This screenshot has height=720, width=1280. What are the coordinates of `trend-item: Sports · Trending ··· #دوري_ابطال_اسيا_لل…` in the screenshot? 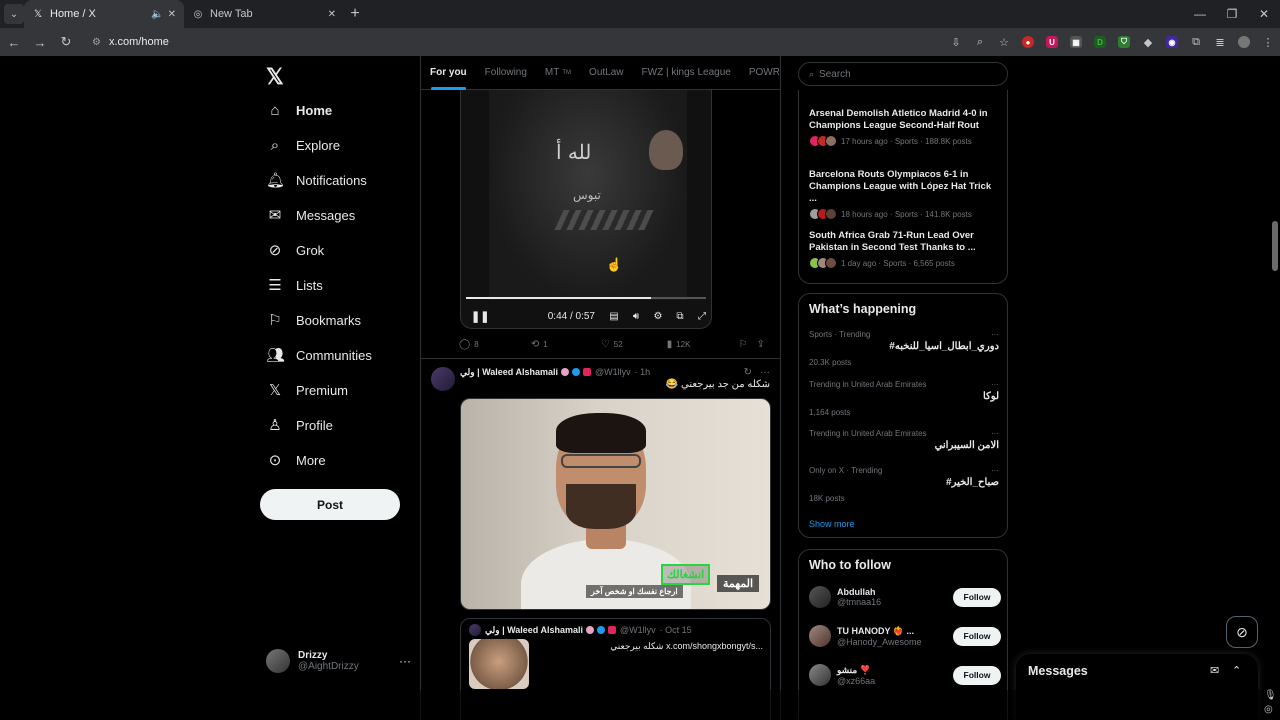 It's located at (904, 348).